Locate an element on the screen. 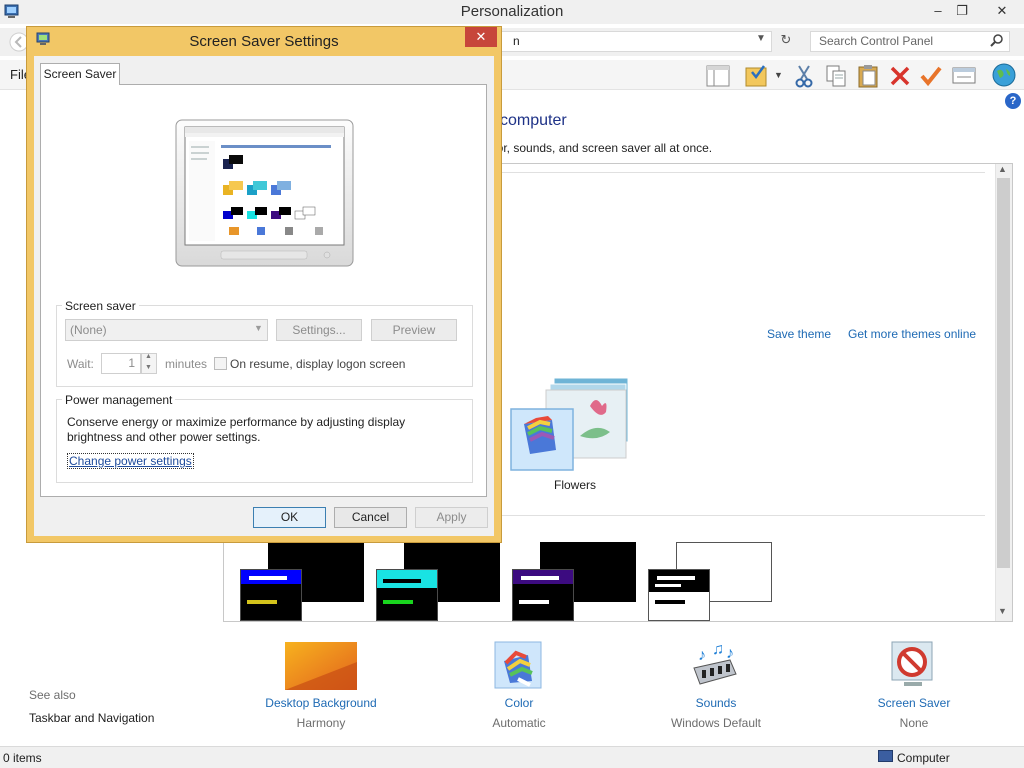 Image resolution: width=1024 pixels, height=768 pixels. help-icon: ? is located at coordinates (1013, 101).